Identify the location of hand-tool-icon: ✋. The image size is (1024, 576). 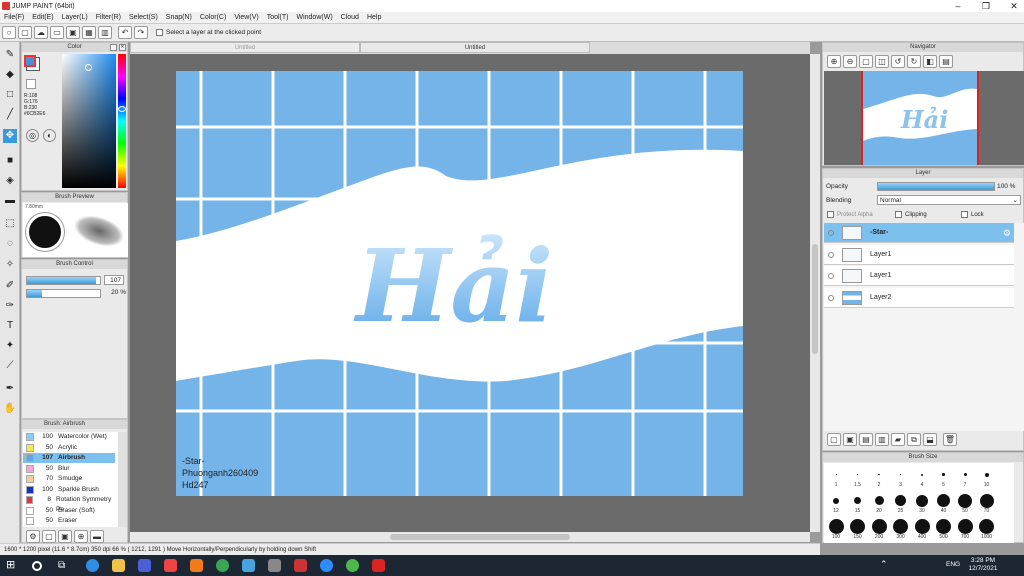
(10, 409).